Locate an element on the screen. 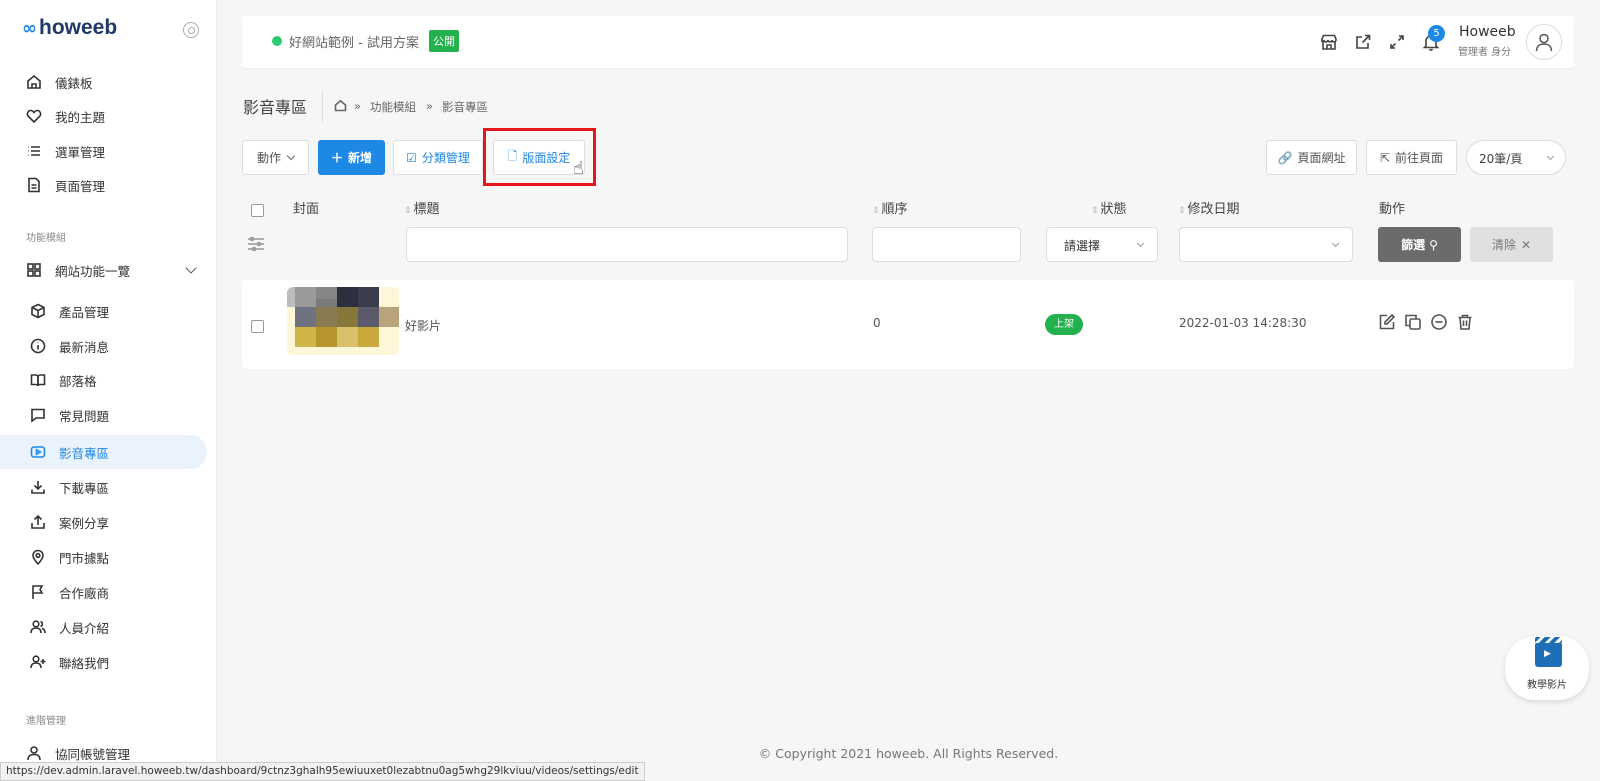 The height and width of the screenshot is (781, 1600). sidebar-item-cases: 案例分享 is located at coordinates (103, 522).